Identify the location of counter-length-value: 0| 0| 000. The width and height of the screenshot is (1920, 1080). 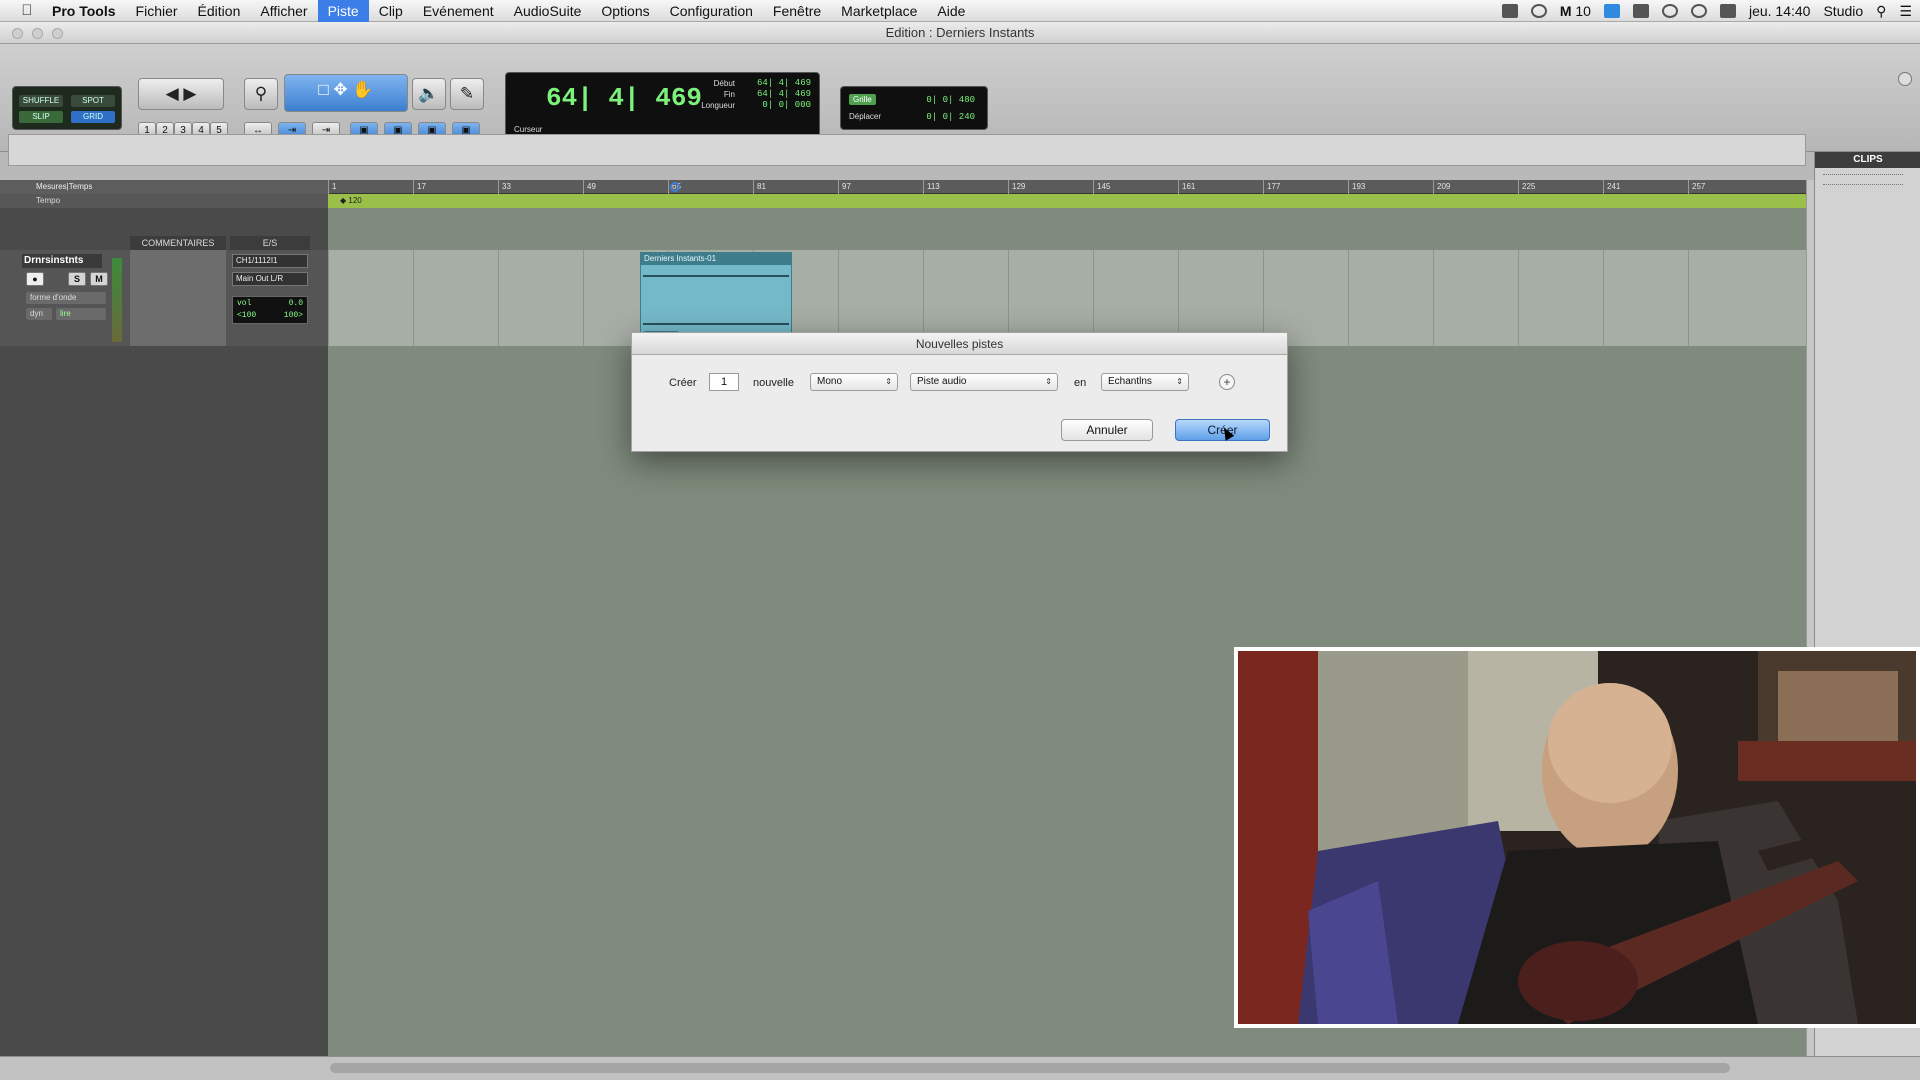
(786, 105).